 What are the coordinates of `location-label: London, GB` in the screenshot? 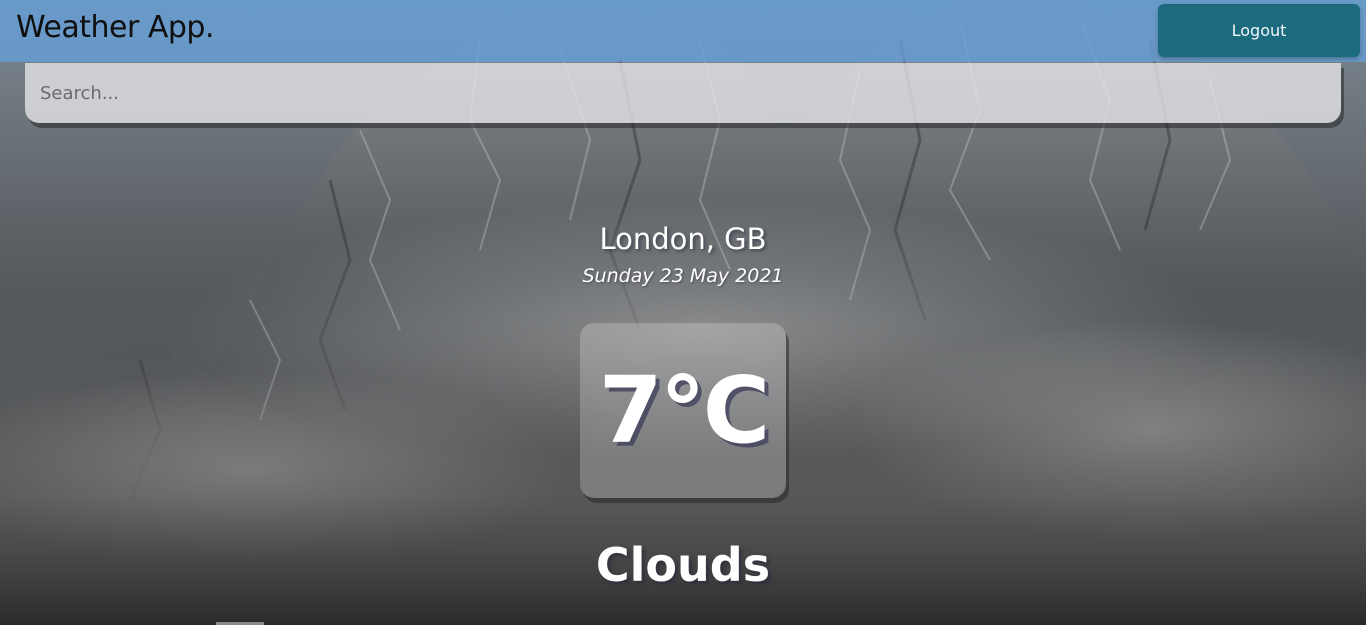 It's located at (683, 239).